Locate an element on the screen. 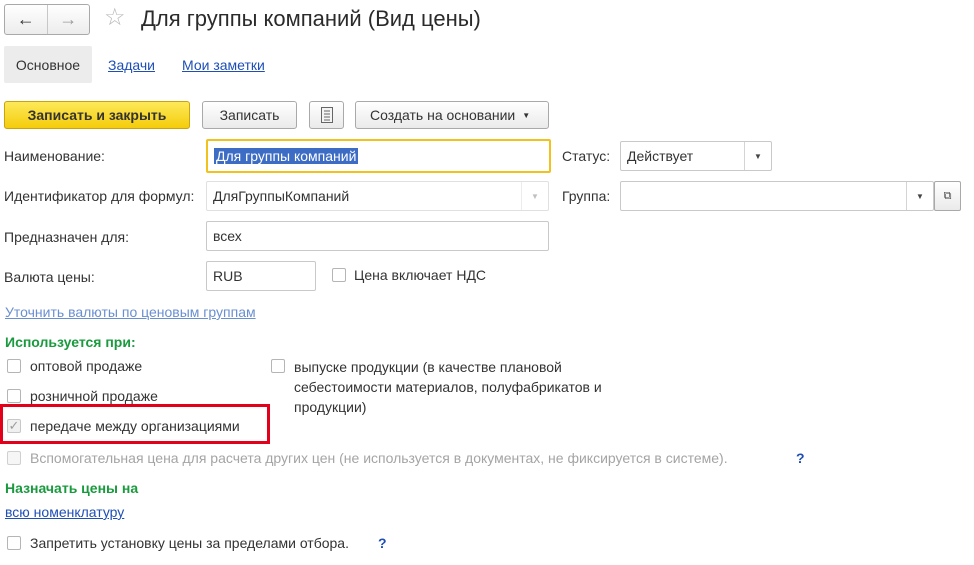 This screenshot has width=974, height=565. page-title: Для группы компаний (Вид цены) is located at coordinates (311, 18).